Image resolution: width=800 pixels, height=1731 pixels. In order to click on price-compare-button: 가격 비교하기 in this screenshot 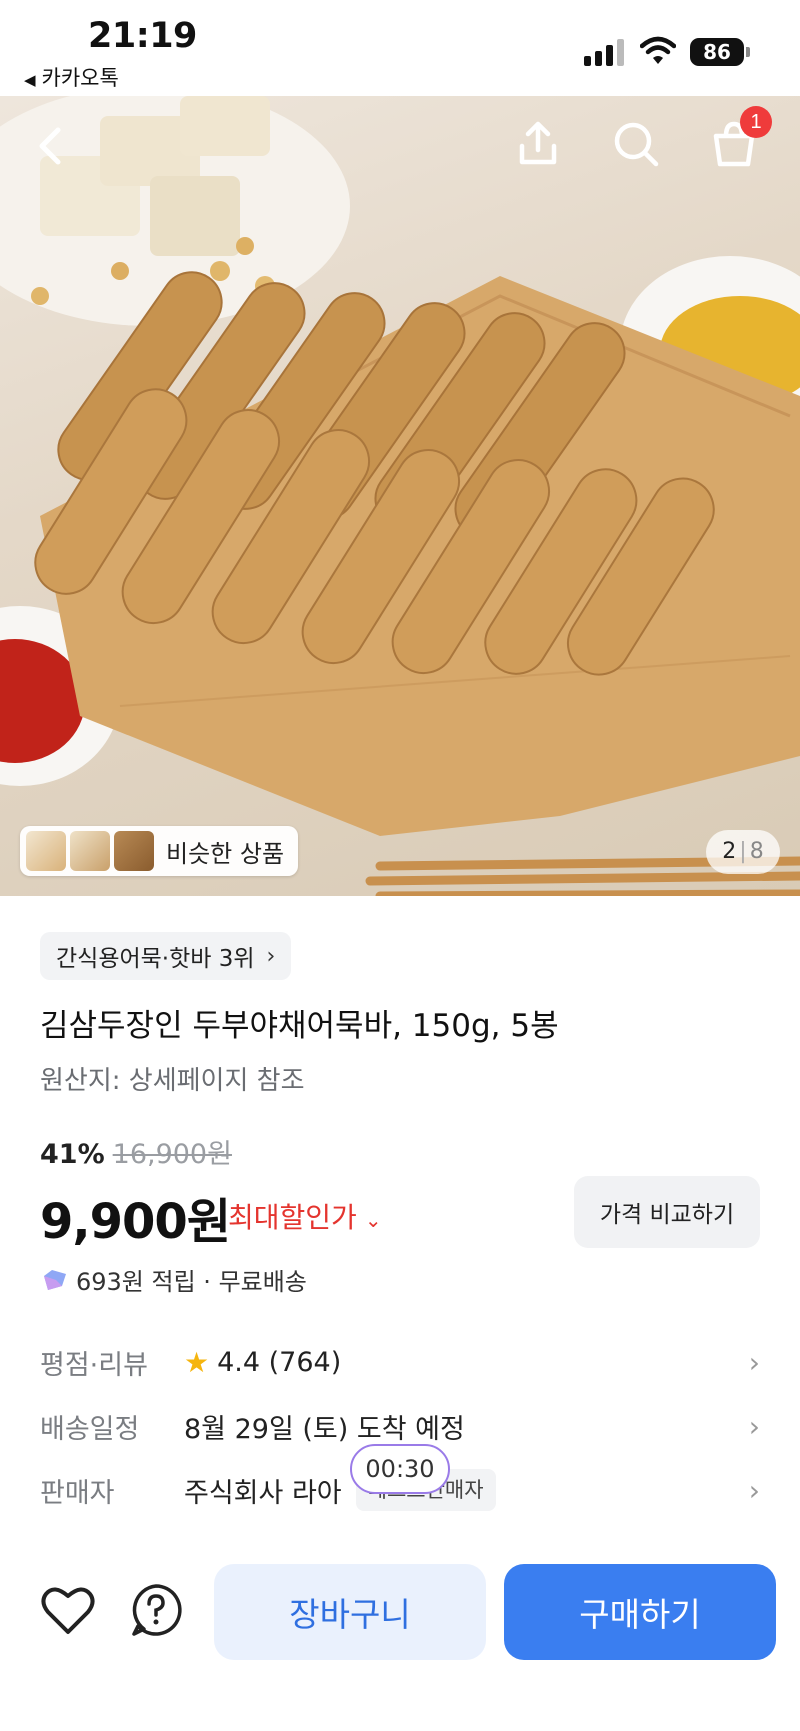, I will do `click(667, 1212)`.